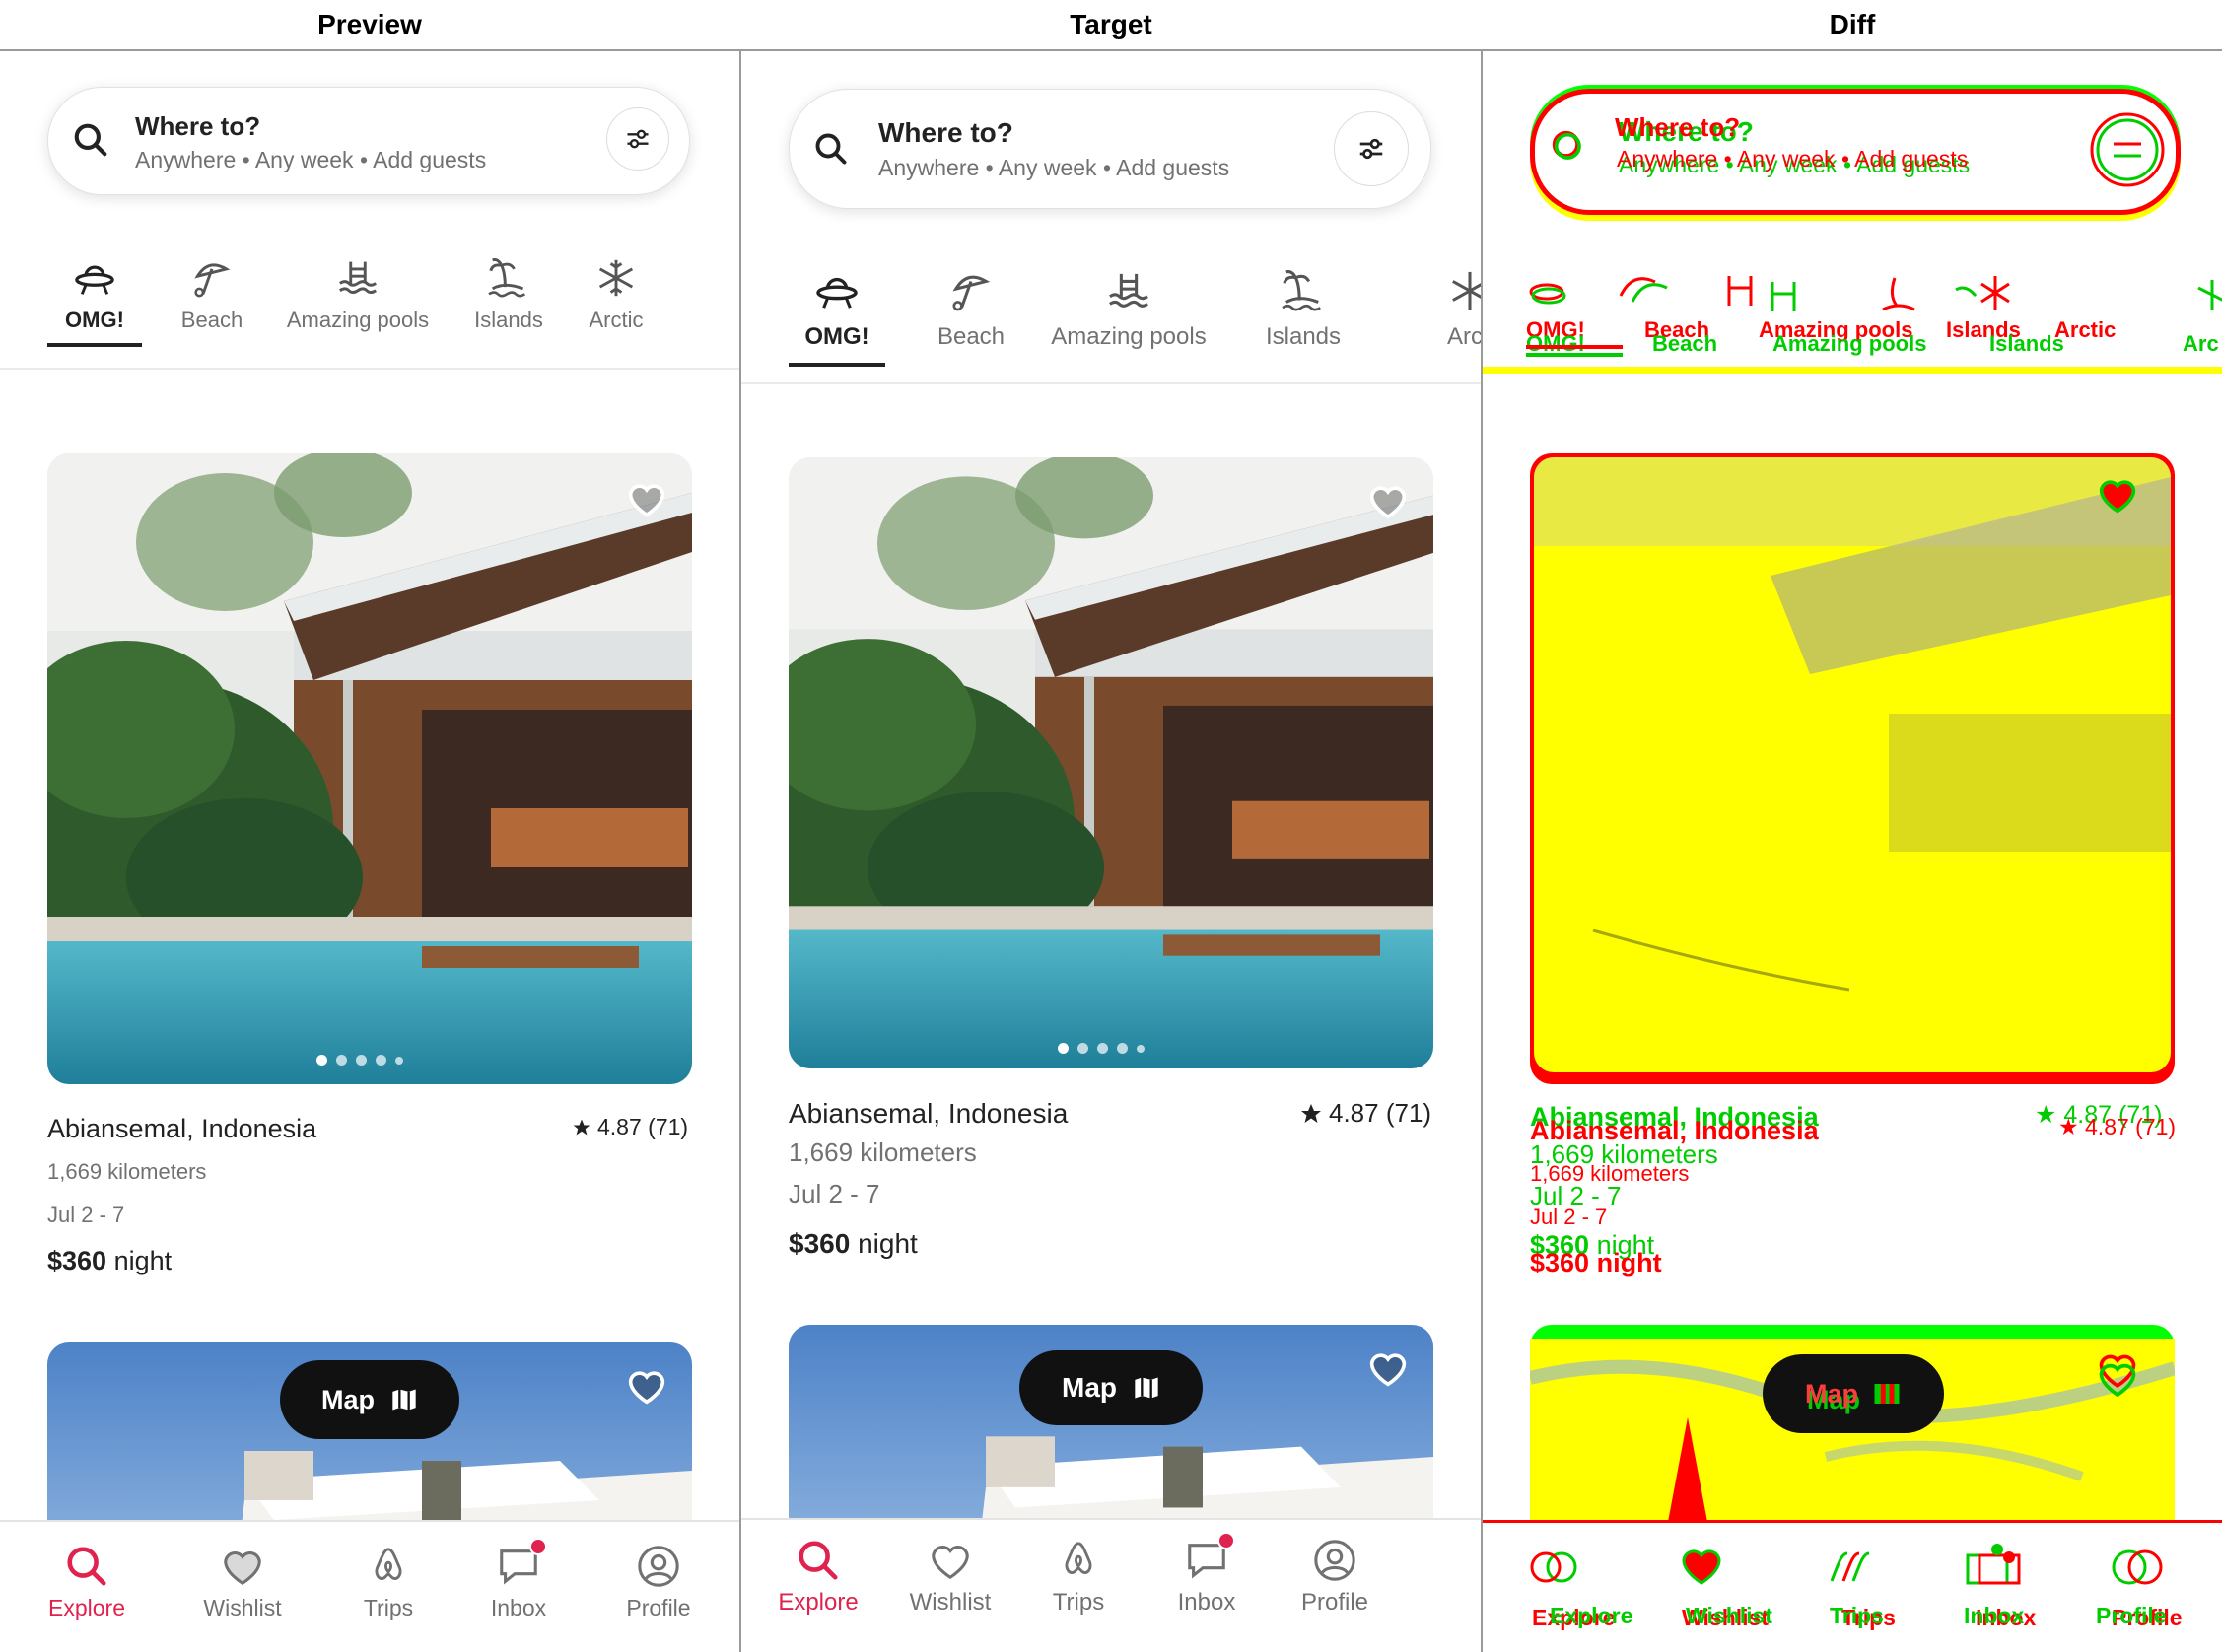  Describe the element at coordinates (1852, 1617) in the screenshot. I see `diff-nav-labels-green: Explore Wishlist Trips Inbox Profile` at that location.